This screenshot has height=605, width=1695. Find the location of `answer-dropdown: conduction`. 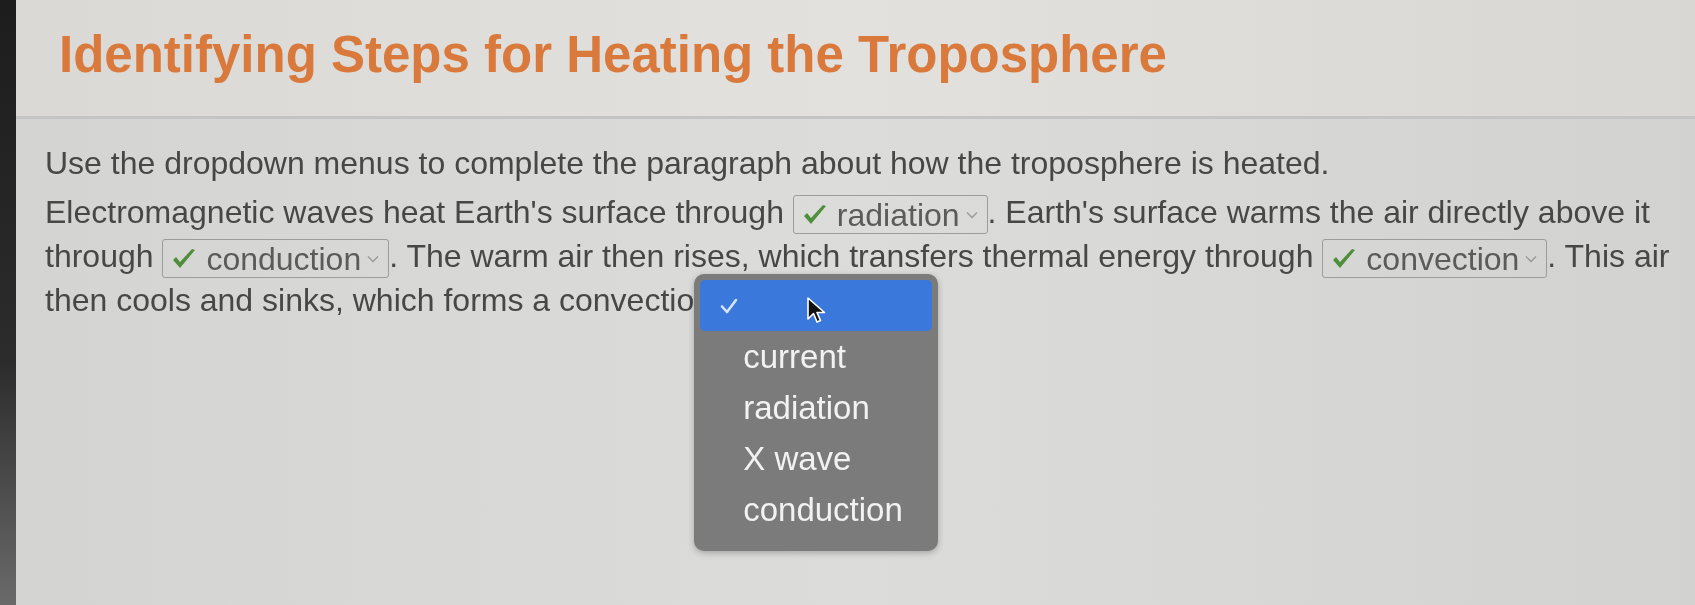

answer-dropdown: conduction is located at coordinates (276, 259).